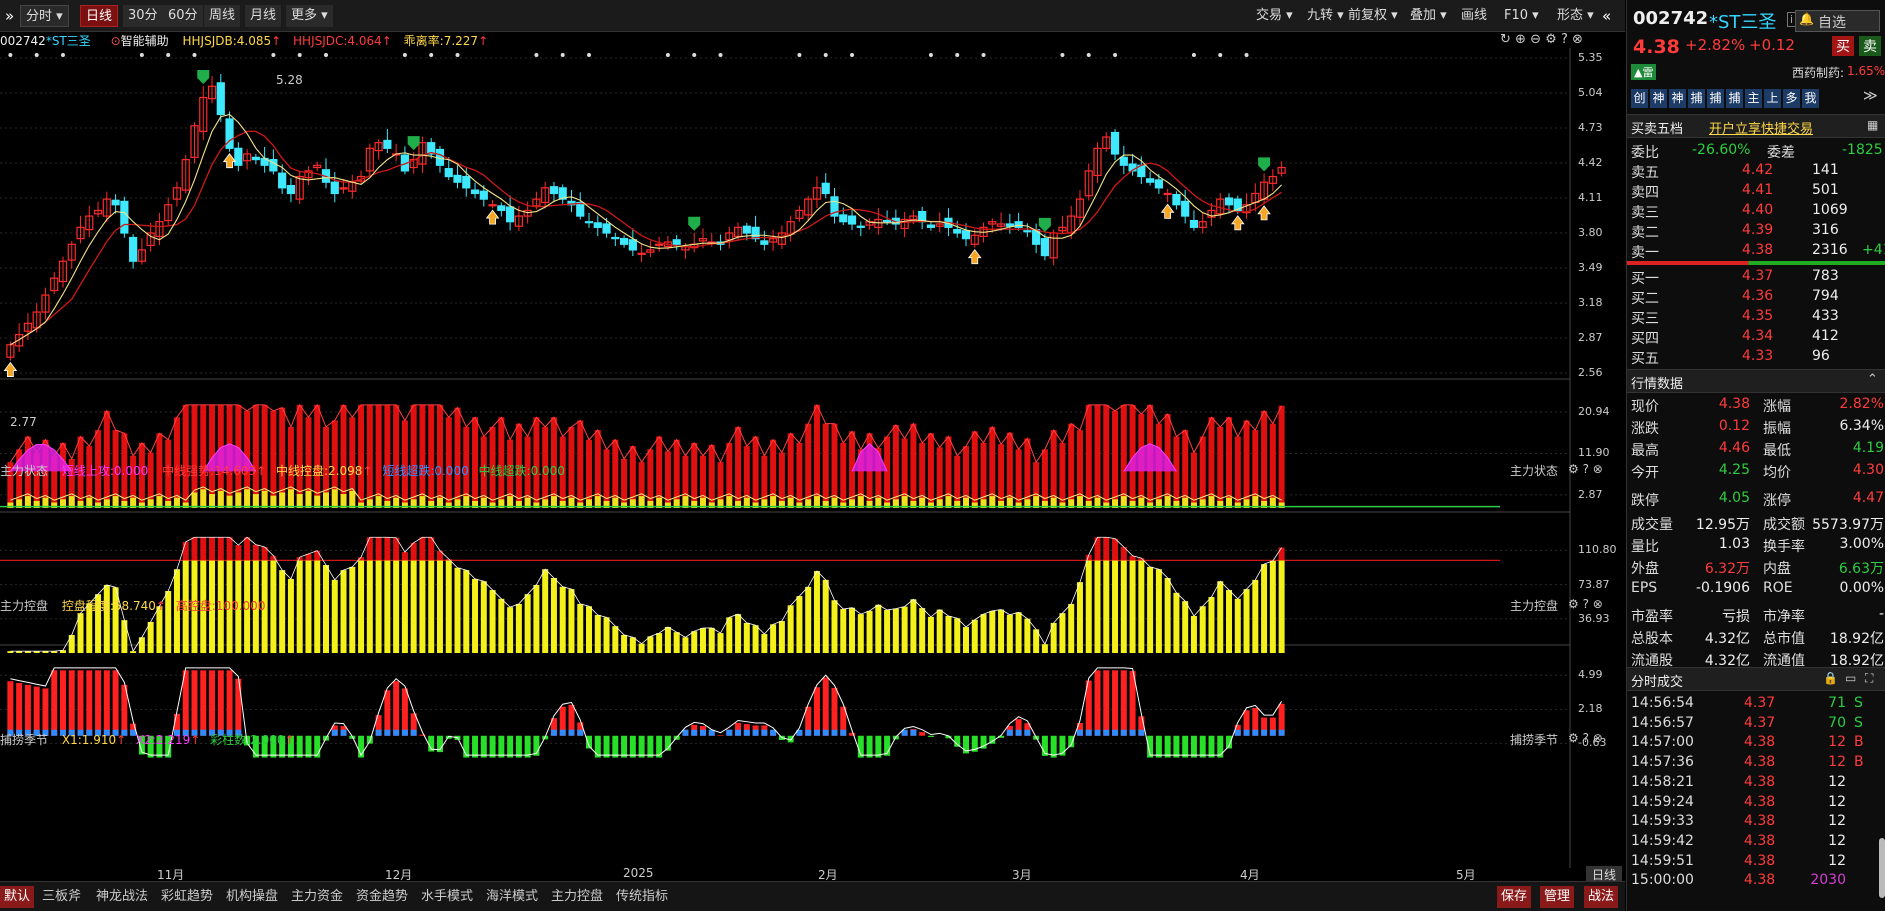 The width and height of the screenshot is (1885, 911). I want to click on collapse-icon: «, so click(1606, 16).